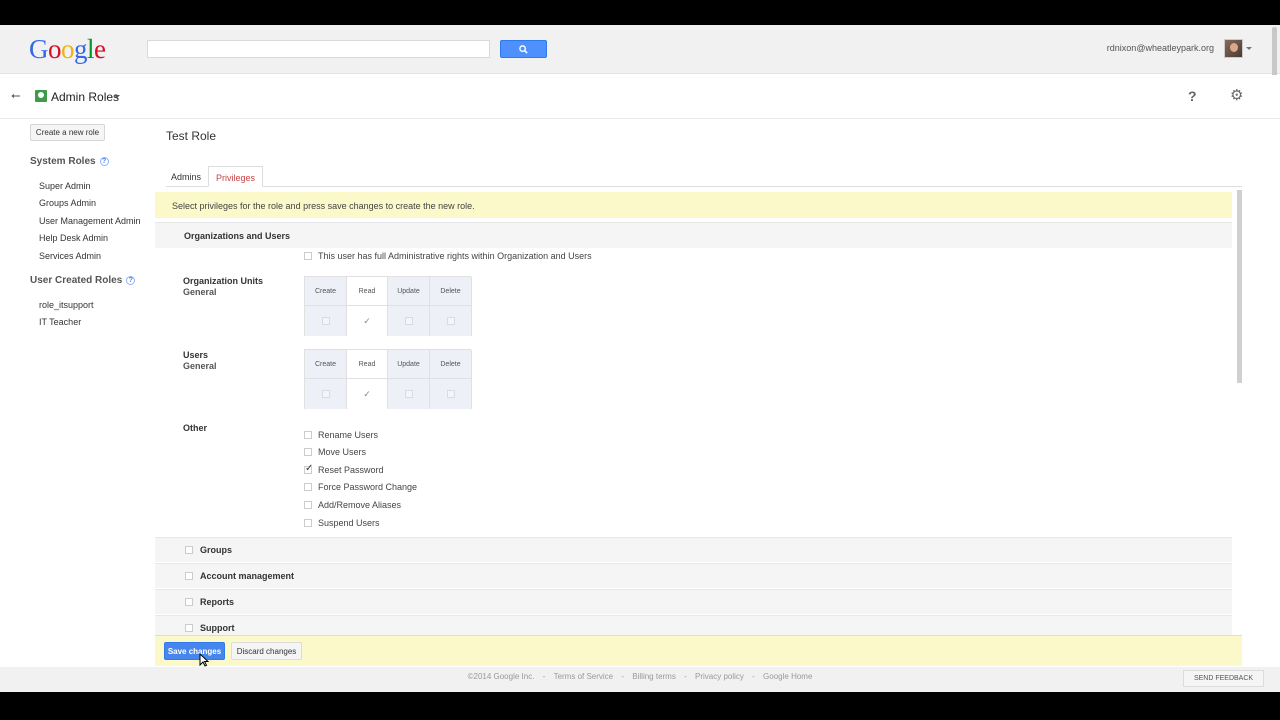 This screenshot has height=720, width=1280. What do you see at coordinates (308, 468) in the screenshot?
I see `reset-password-checkbox` at bounding box center [308, 468].